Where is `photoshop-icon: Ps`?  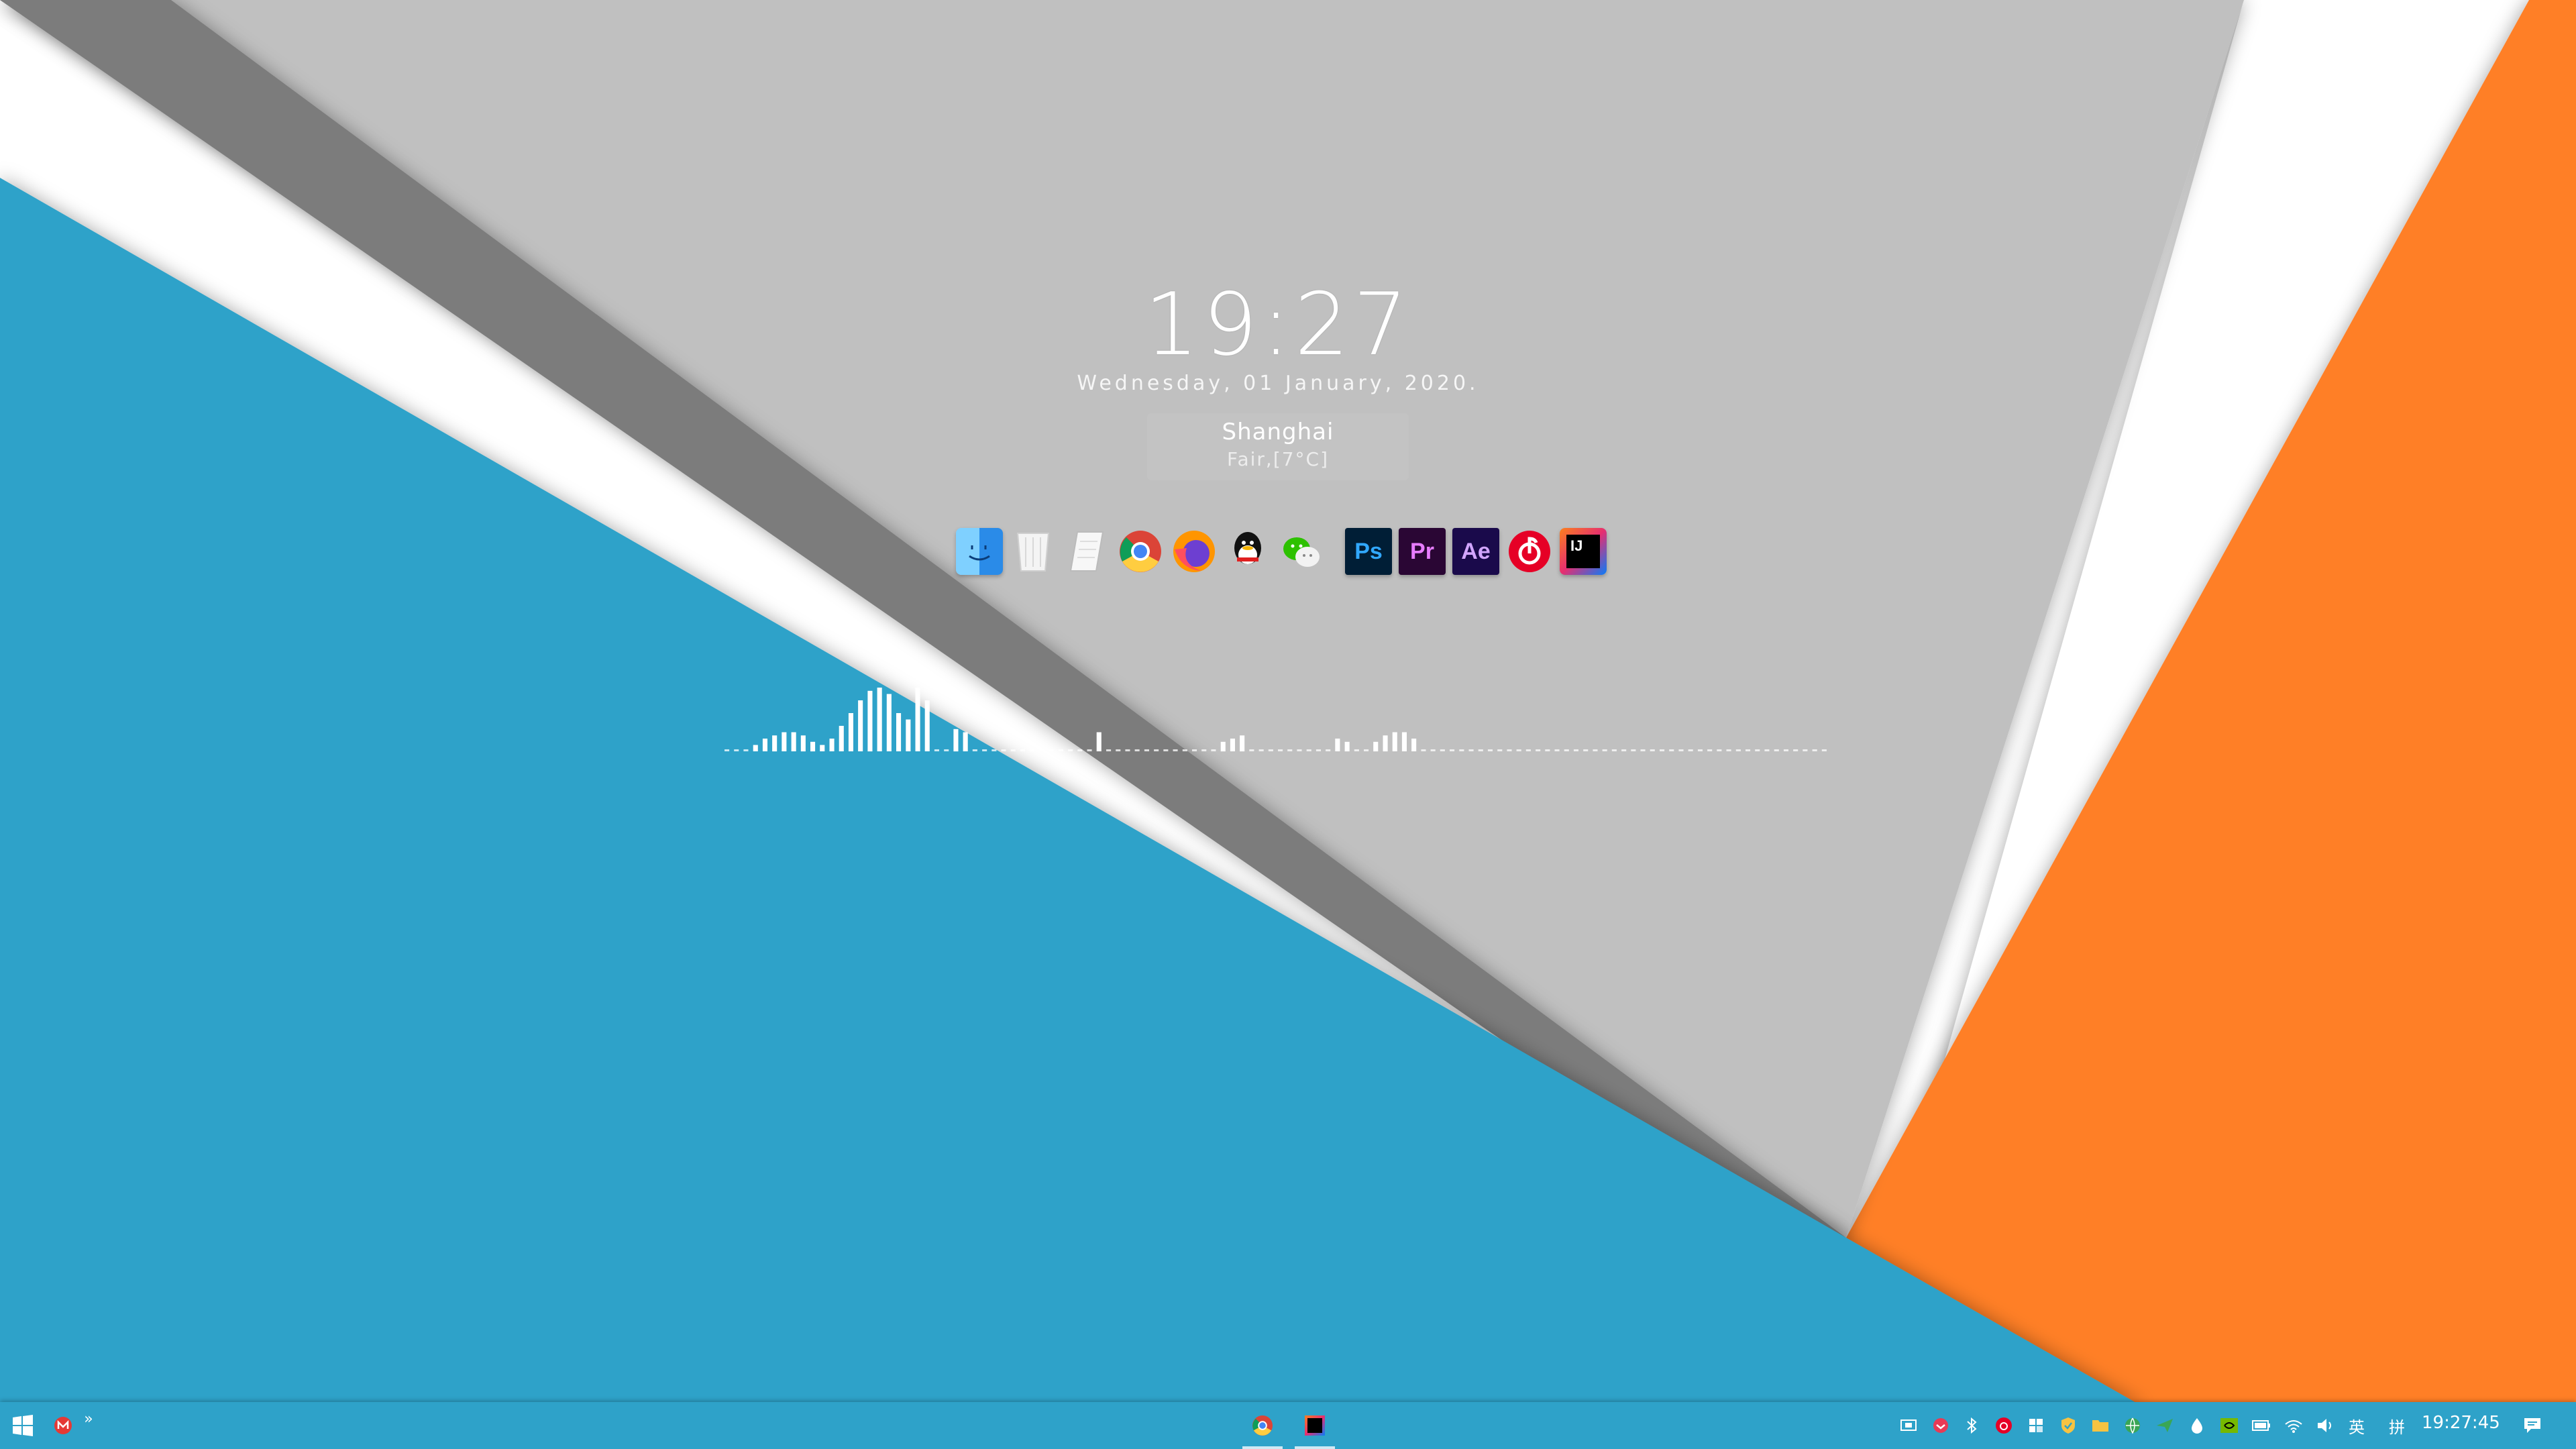 photoshop-icon: Ps is located at coordinates (1368, 551).